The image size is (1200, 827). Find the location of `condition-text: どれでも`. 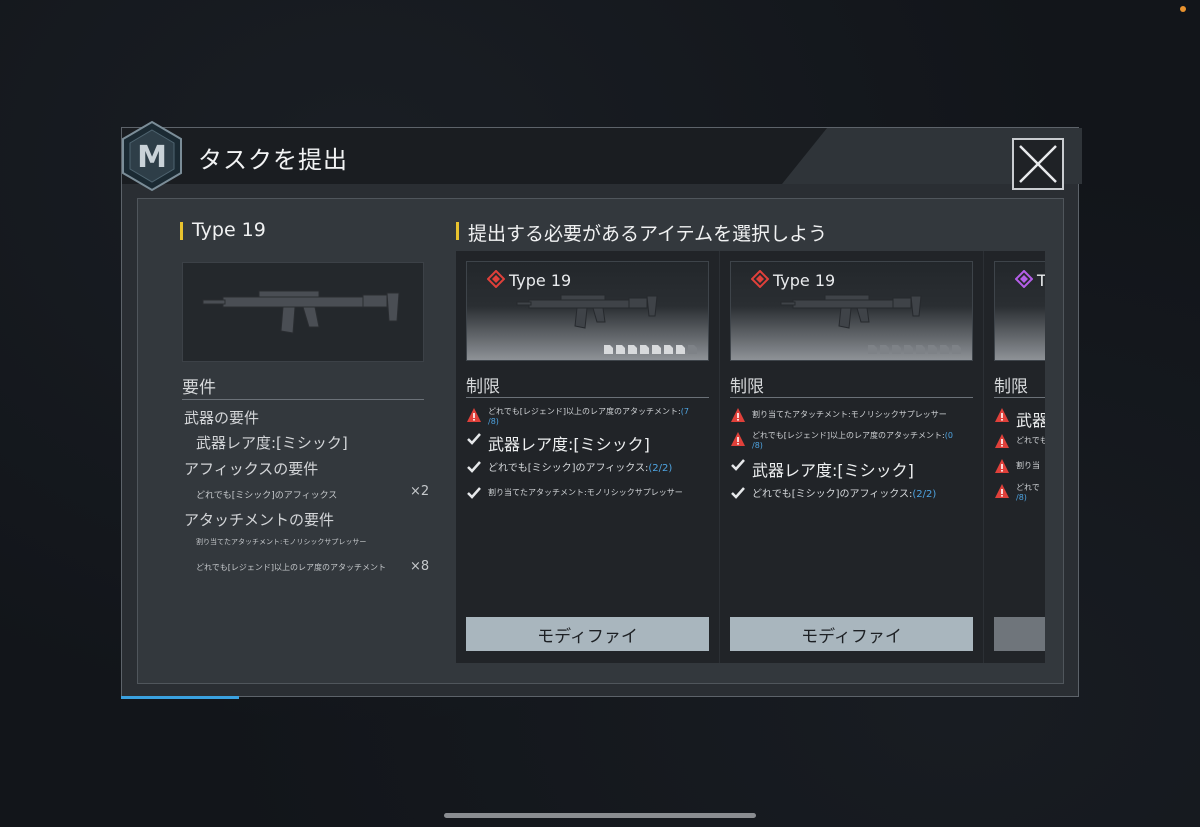

condition-text: どれでも is located at coordinates (1030, 440).